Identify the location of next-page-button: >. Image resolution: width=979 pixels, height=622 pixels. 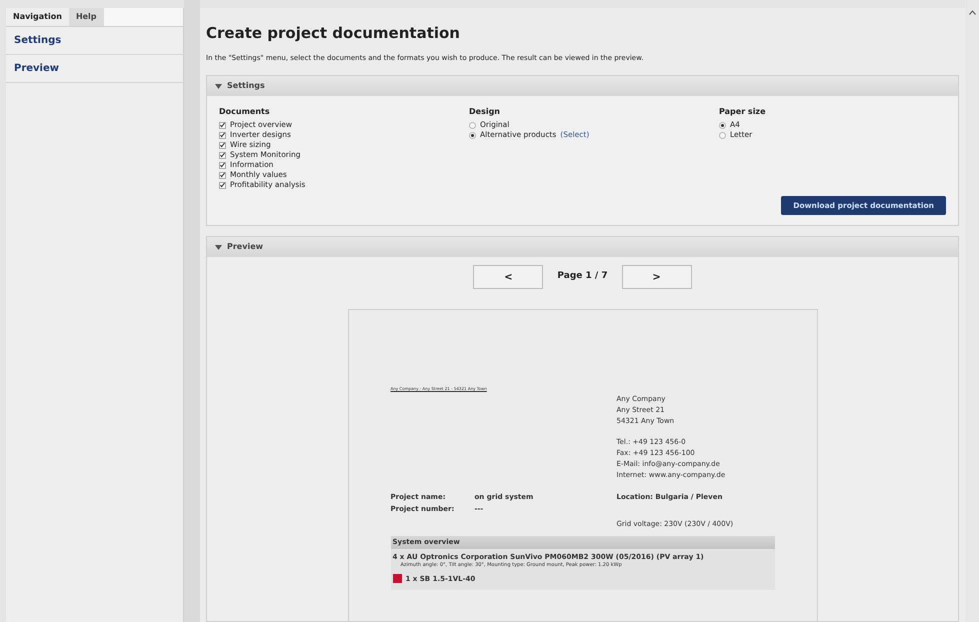
(657, 277).